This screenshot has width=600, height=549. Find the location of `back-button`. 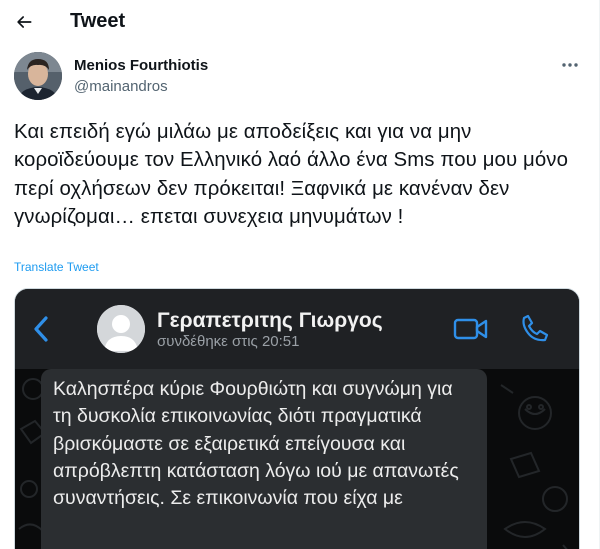

back-button is located at coordinates (24, 22).